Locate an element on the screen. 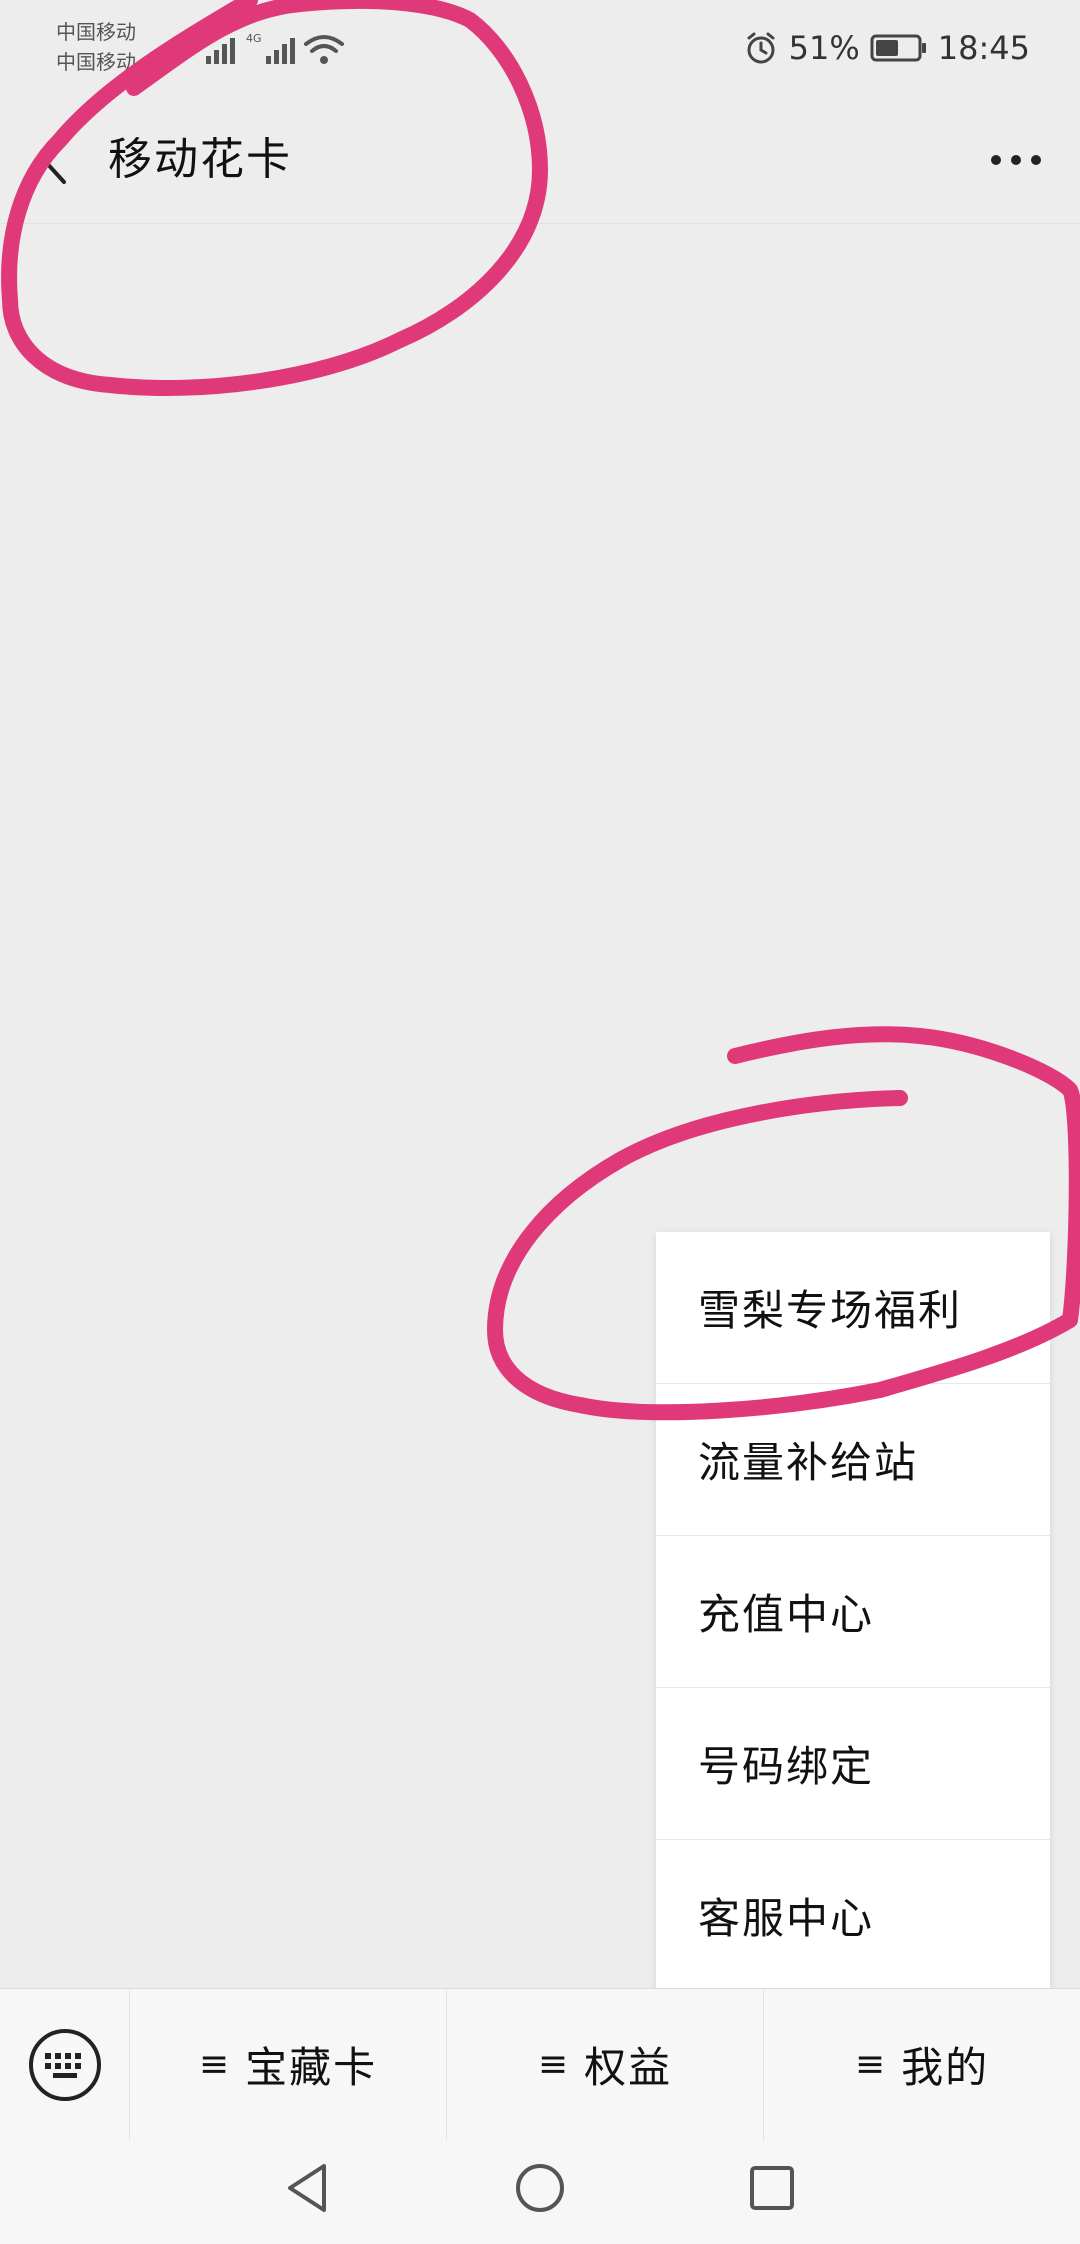 The height and width of the screenshot is (2244, 1080). status-right-group: 51% 18:45 is located at coordinates (886, 48).